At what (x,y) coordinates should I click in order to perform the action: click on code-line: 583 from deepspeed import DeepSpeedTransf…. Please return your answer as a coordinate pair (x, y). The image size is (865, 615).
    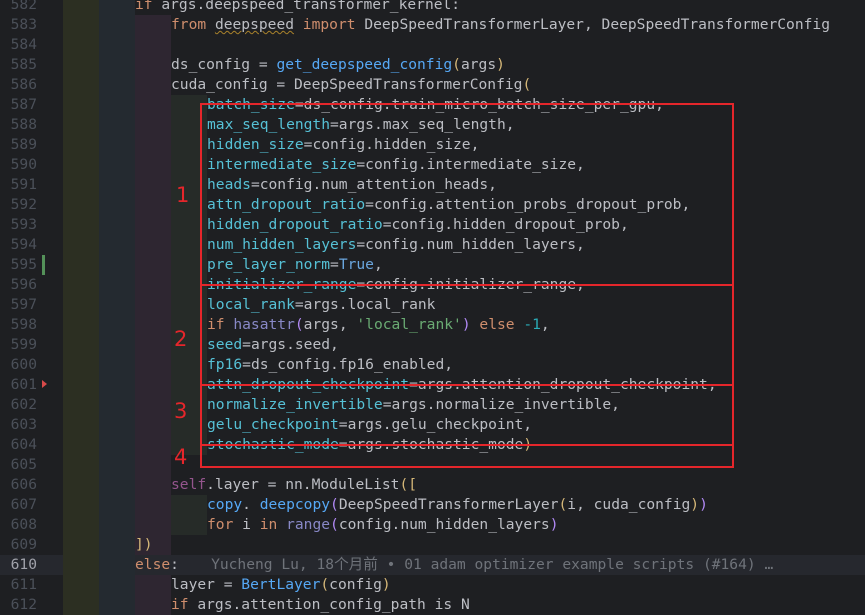
    Looking at the image, I should click on (432, 25).